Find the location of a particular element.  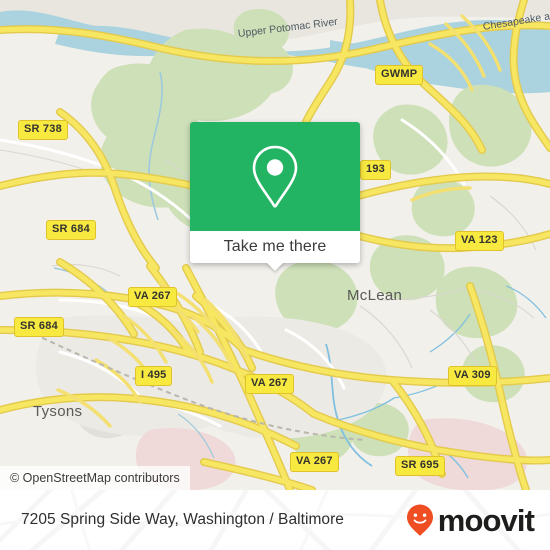

callout-action-area: Take me there is located at coordinates (275, 251).